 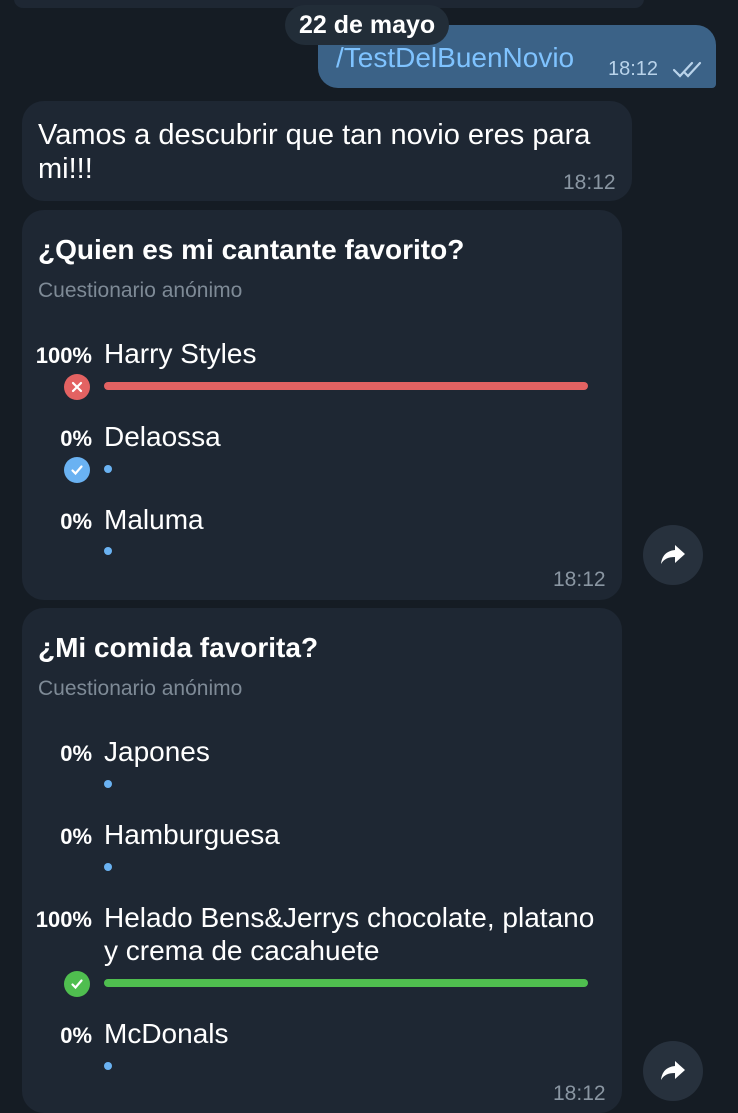 What do you see at coordinates (77, 387) in the screenshot?
I see `x-circle-icon` at bounding box center [77, 387].